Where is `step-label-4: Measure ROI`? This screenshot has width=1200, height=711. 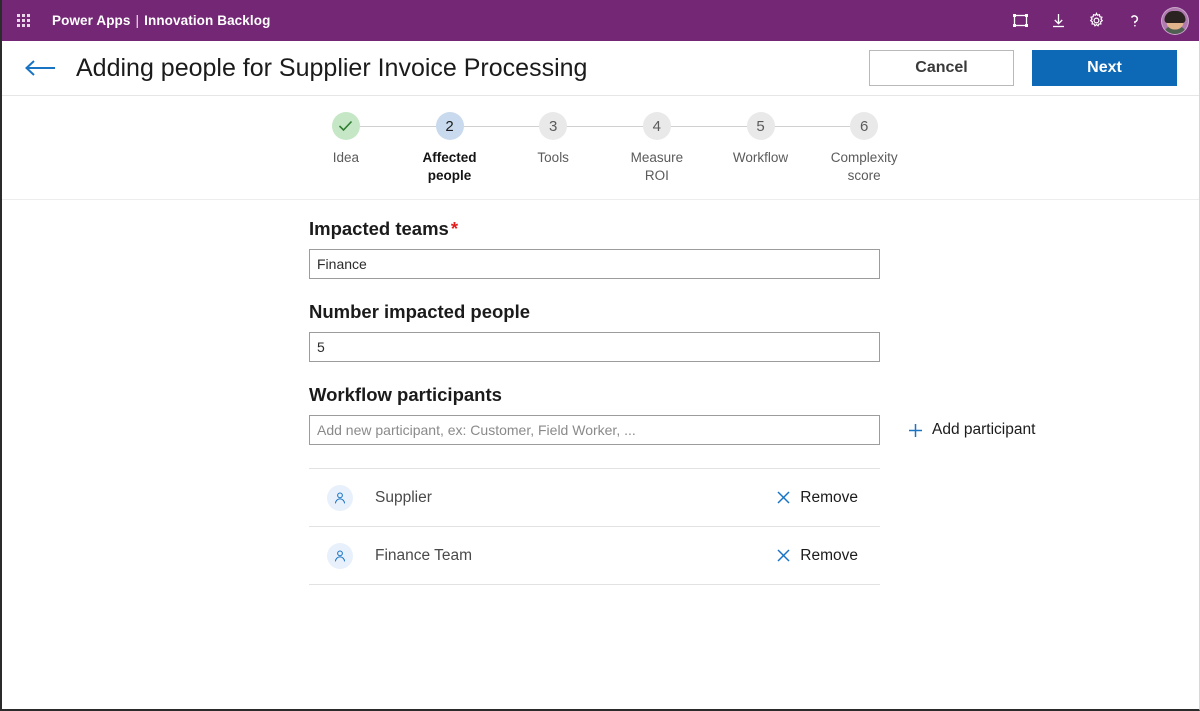
step-label-4: Measure ROI is located at coordinates (657, 166).